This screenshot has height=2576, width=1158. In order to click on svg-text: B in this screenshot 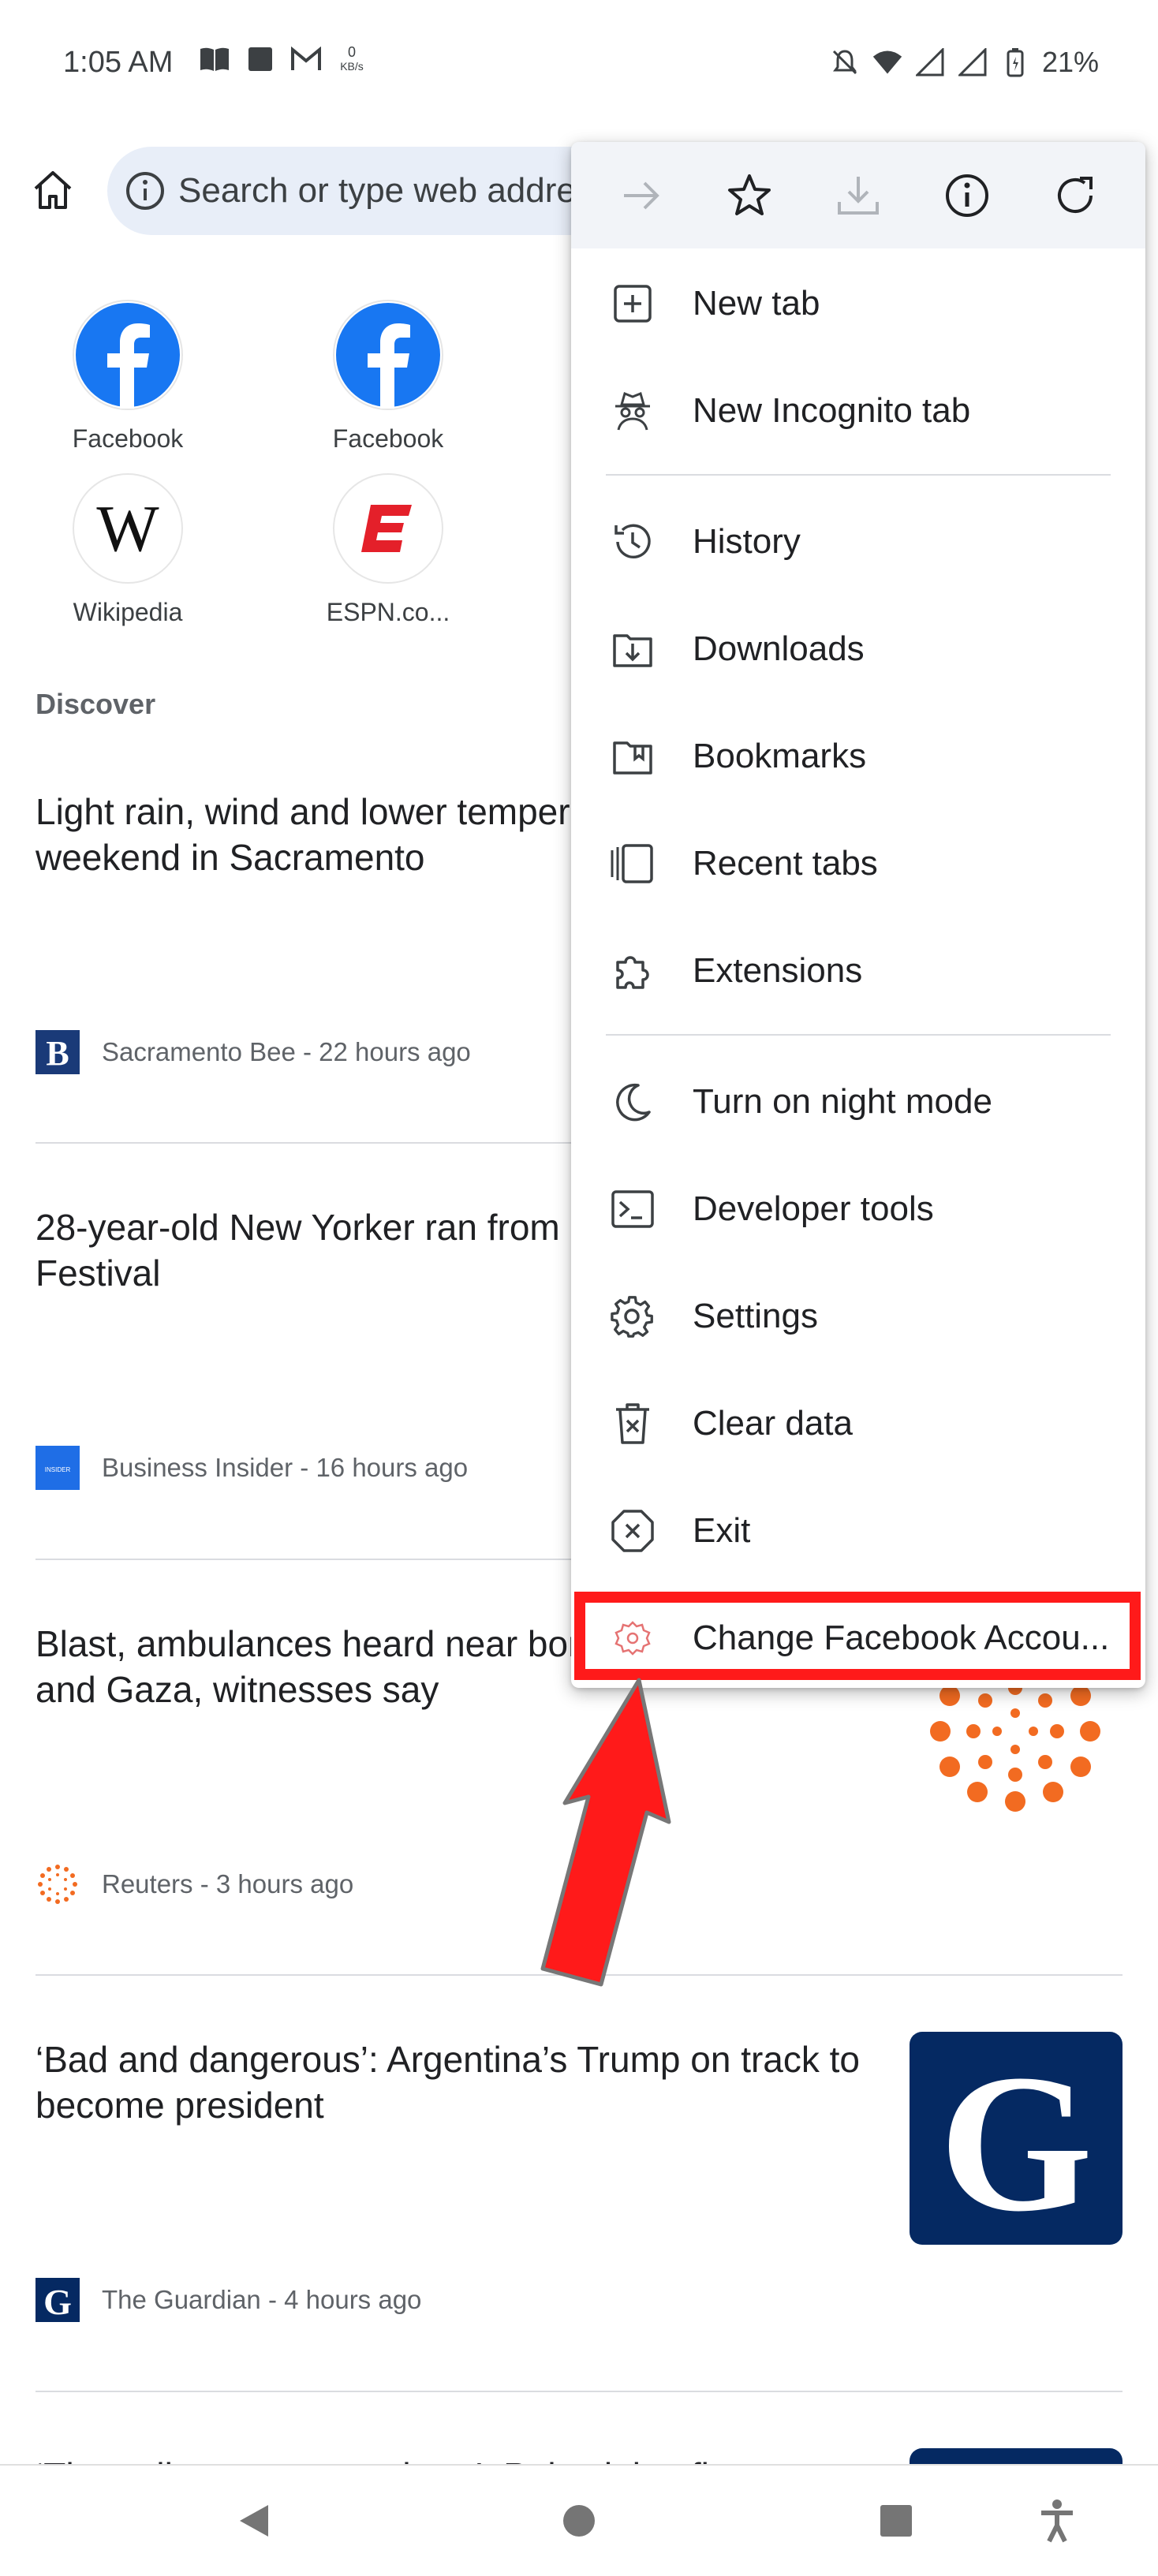, I will do `click(57, 1053)`.